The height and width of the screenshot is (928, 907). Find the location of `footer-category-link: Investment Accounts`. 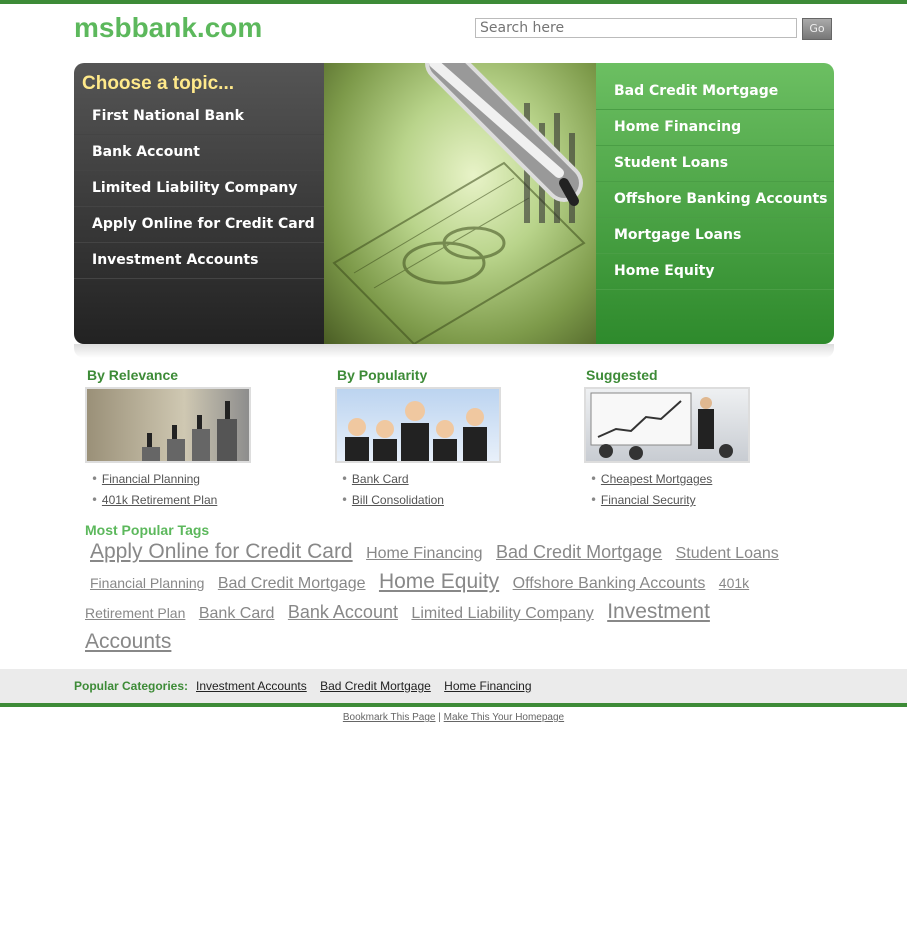

footer-category-link: Investment Accounts is located at coordinates (251, 686).